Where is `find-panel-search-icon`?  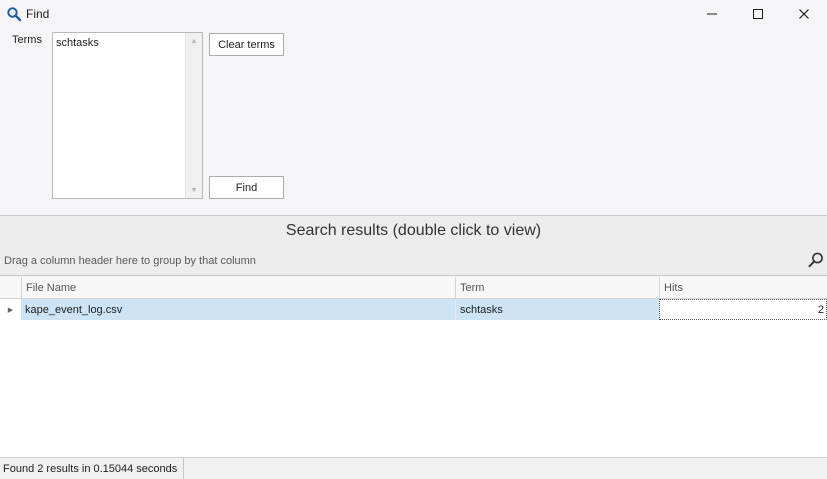
find-panel-search-icon is located at coordinates (816, 260).